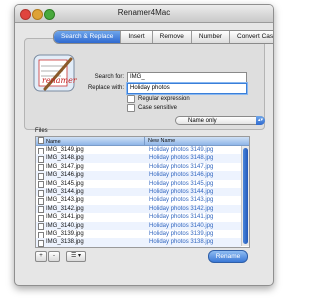 This screenshot has width=320, height=300. What do you see at coordinates (251, 37) in the screenshot?
I see `tab-convert-case: Convert Case` at bounding box center [251, 37].